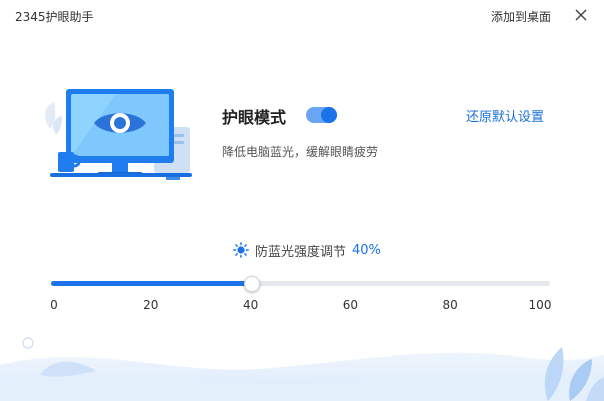 This screenshot has height=401, width=604. I want to click on slider-tick-label: 0, so click(54, 305).